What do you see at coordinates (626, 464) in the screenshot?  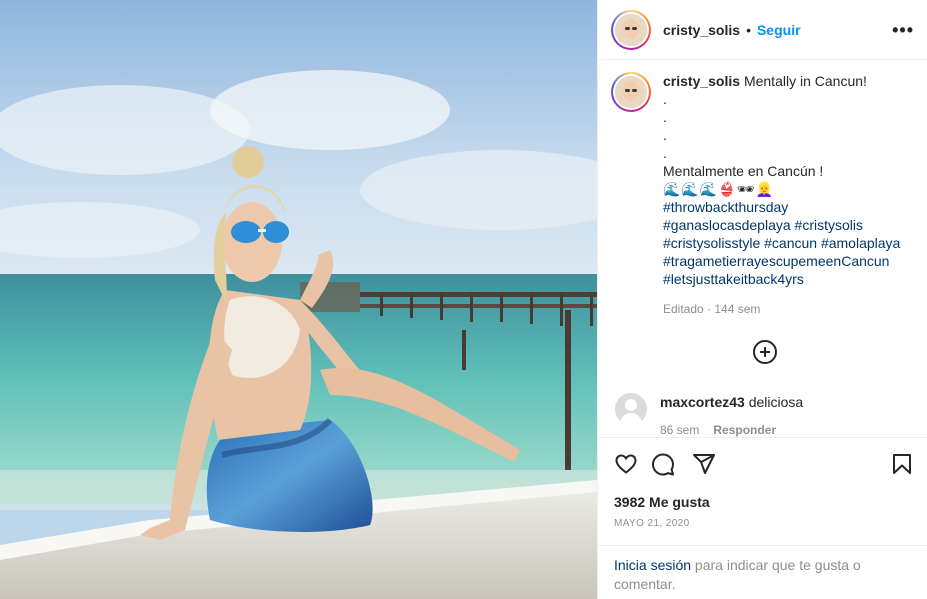 I see `heart-icon` at bounding box center [626, 464].